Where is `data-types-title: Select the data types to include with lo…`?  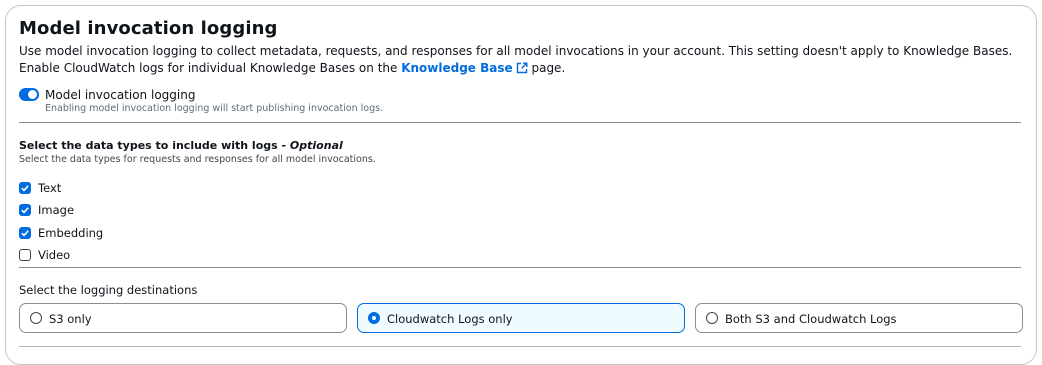 data-types-title: Select the data types to include with lo… is located at coordinates (181, 145).